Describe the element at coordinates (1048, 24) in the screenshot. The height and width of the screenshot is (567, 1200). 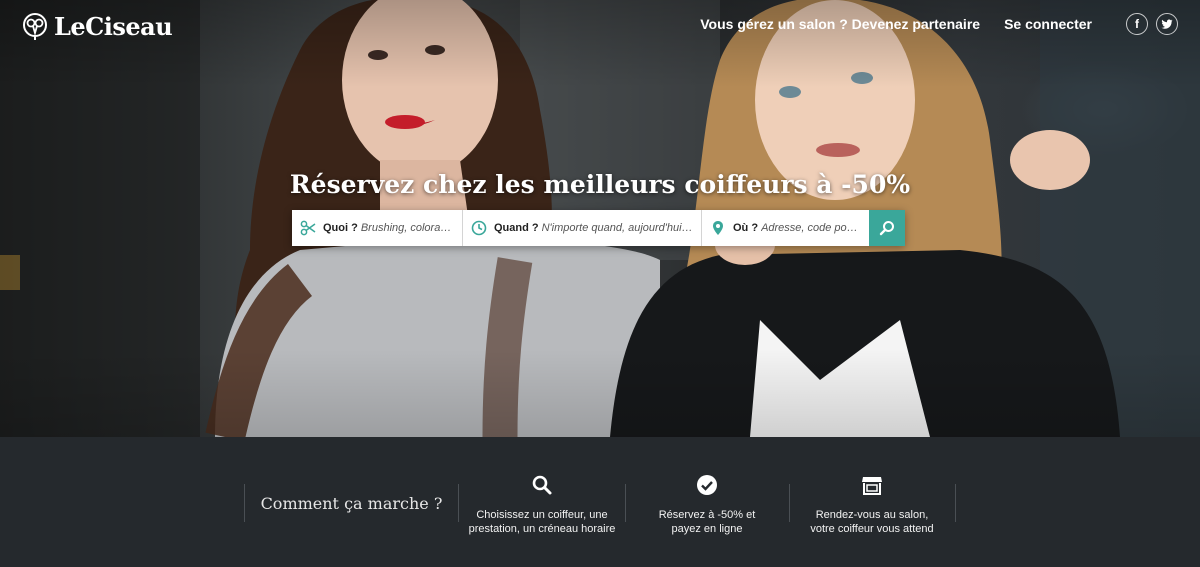
I see `login-link: Se connecter` at that location.